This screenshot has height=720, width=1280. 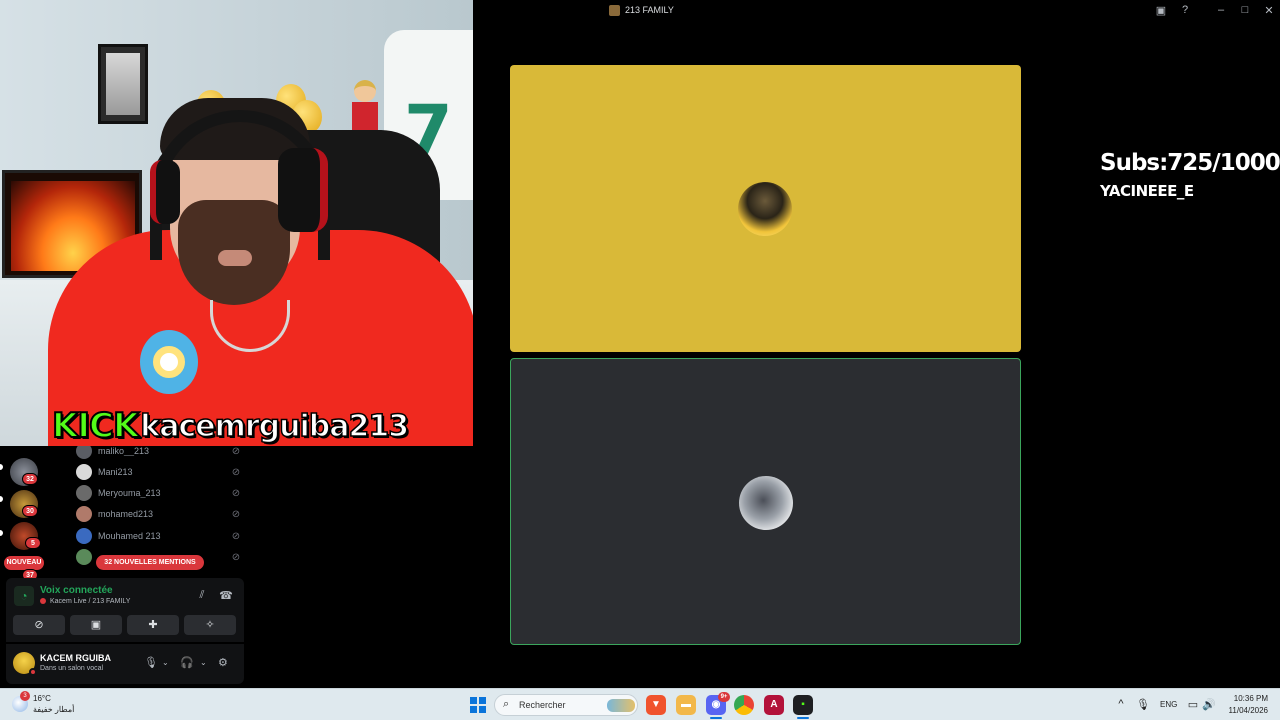 What do you see at coordinates (275, 426) in the screenshot?
I see `kick-username: kacemrguiba213` at bounding box center [275, 426].